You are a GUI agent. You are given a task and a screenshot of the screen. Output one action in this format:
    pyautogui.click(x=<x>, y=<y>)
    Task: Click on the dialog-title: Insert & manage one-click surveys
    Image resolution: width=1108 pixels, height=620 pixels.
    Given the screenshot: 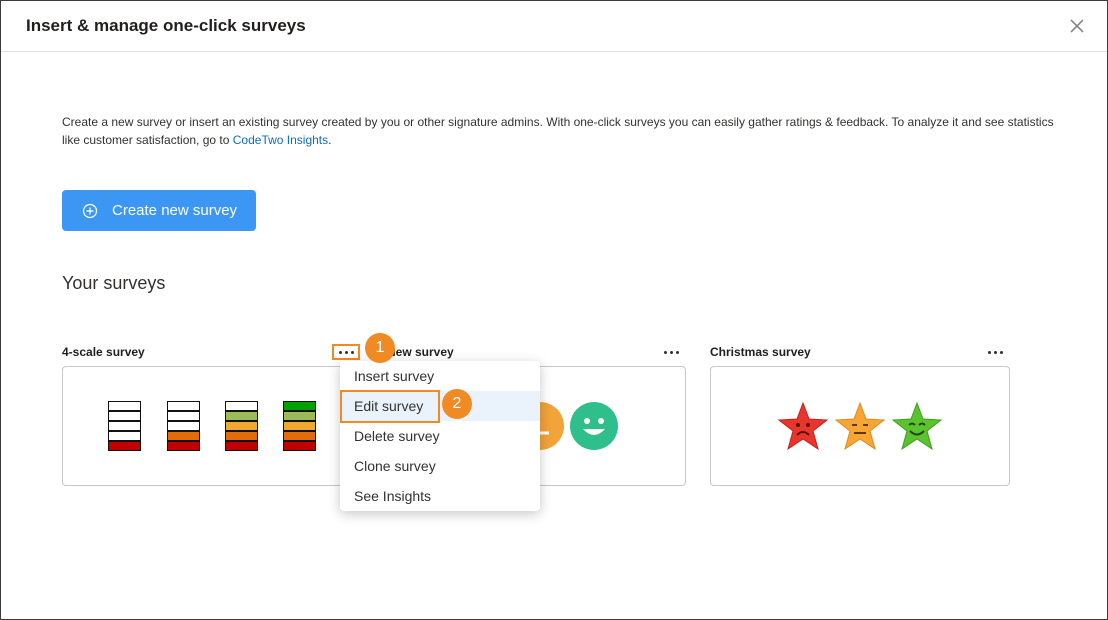 What is the action you would take?
    pyautogui.click(x=166, y=25)
    